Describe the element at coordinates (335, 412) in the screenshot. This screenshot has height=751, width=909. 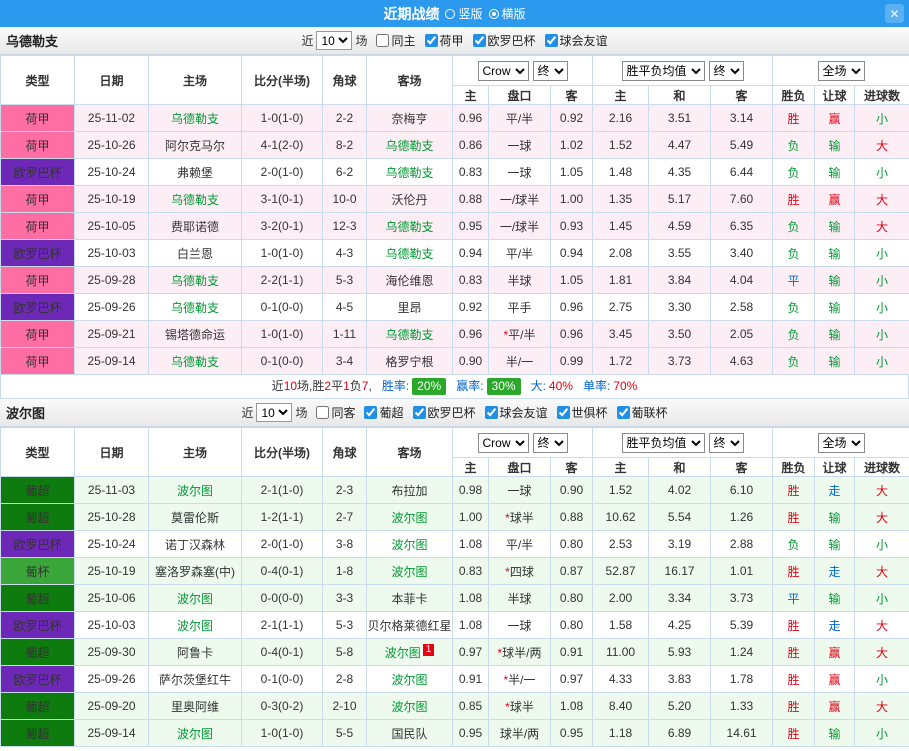
I see `filter-option: 同客` at that location.